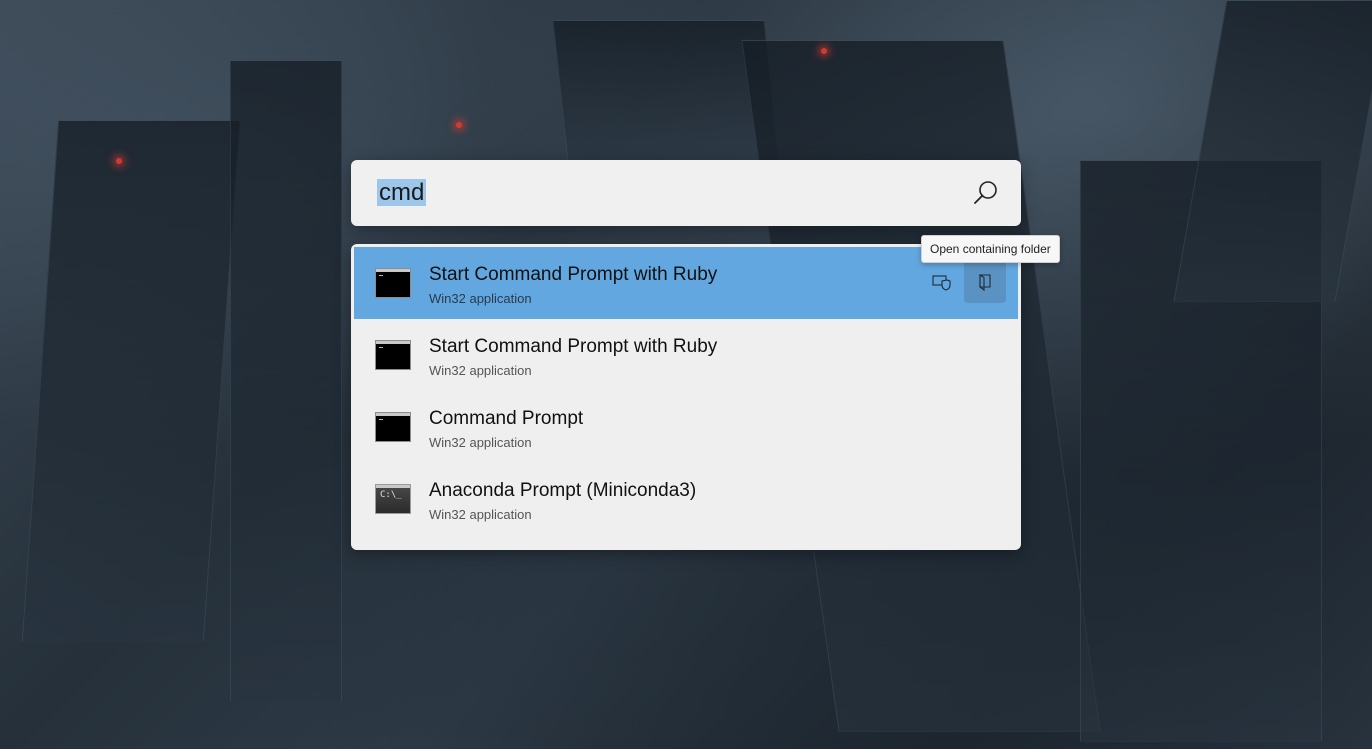 The width and height of the screenshot is (1372, 749). Describe the element at coordinates (686, 193) in the screenshot. I see `search-box: cmd` at that location.